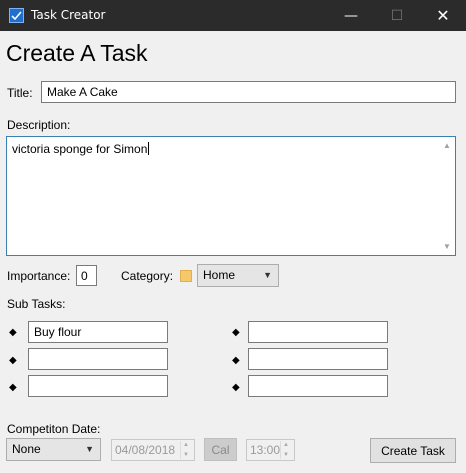  Describe the element at coordinates (219, 275) in the screenshot. I see `category-value: Home` at that location.